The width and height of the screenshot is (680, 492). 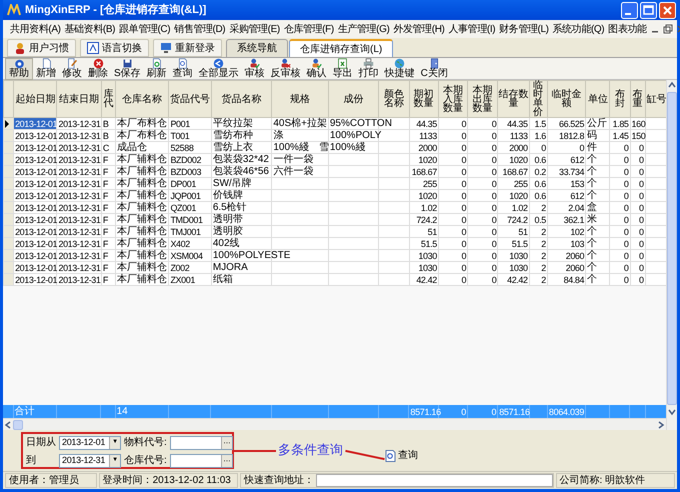 What do you see at coordinates (186, 219) in the screenshot?
I see `table-cell: TMD001` at bounding box center [186, 219].